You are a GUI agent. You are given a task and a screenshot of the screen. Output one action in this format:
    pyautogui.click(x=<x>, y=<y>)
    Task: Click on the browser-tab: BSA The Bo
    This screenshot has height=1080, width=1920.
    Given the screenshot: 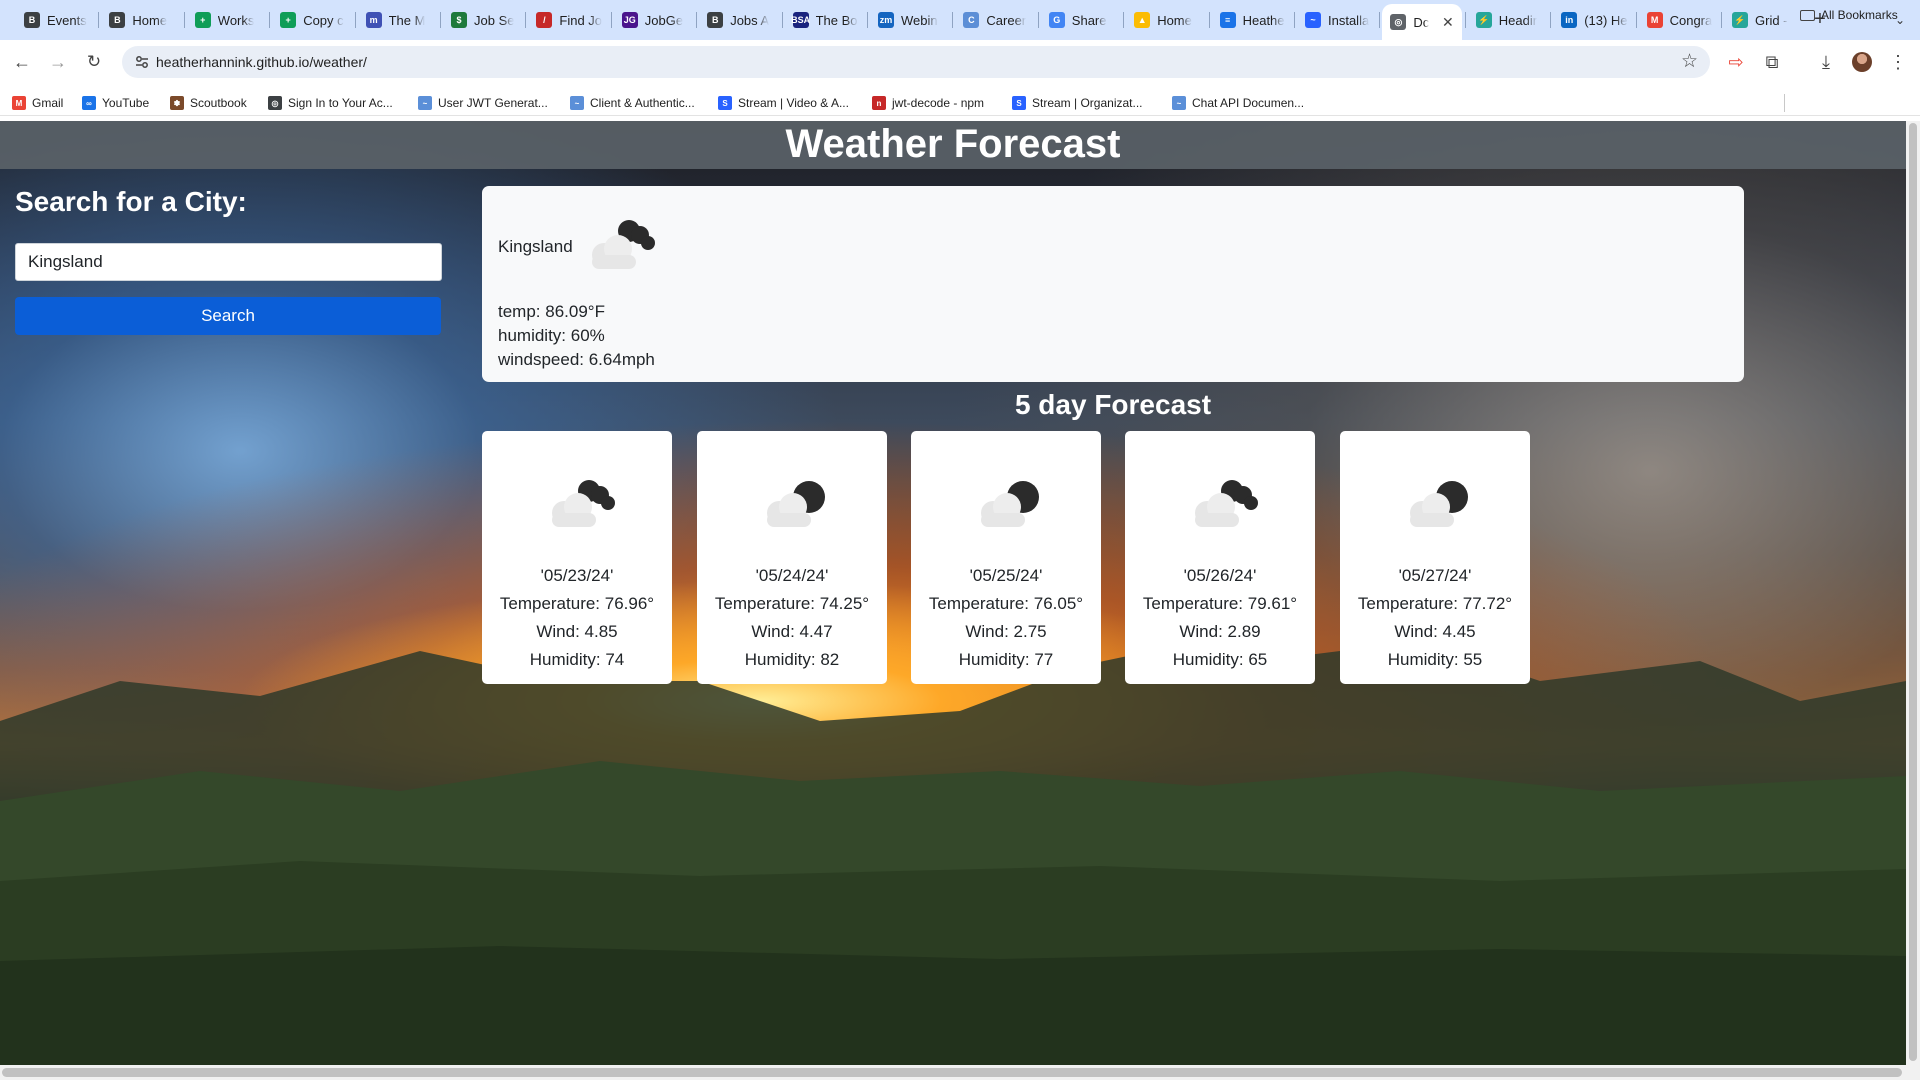 What is the action you would take?
    pyautogui.click(x=824, y=20)
    